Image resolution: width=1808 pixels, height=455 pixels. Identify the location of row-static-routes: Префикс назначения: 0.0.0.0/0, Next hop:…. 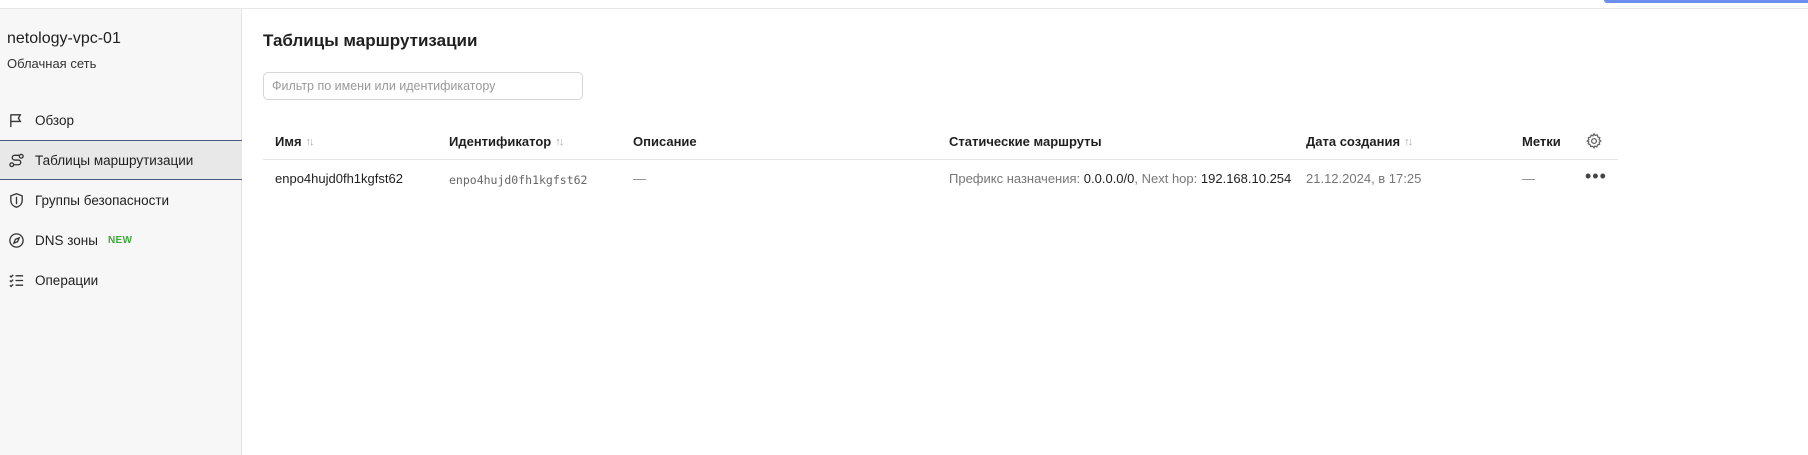
(1120, 178).